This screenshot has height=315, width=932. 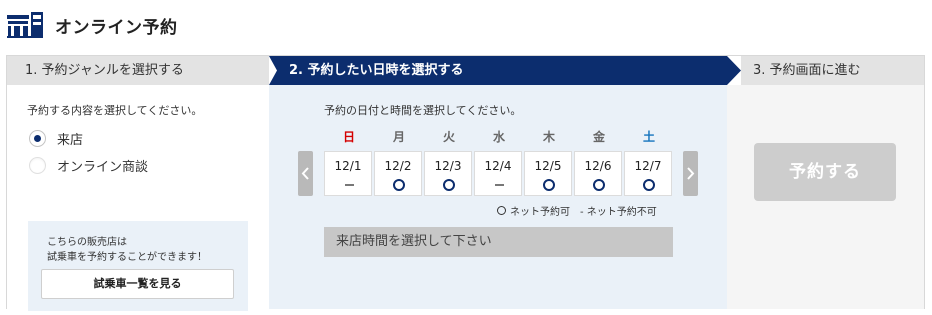 What do you see at coordinates (548, 137) in the screenshot?
I see `weekday-thu: 木` at bounding box center [548, 137].